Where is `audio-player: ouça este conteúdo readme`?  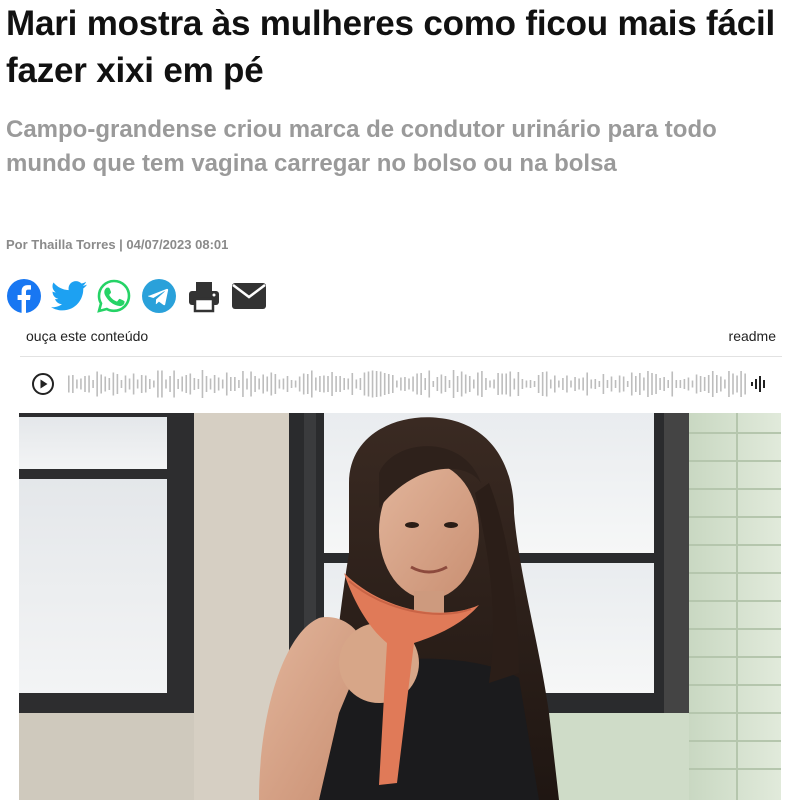
audio-player: ouça este conteúdo readme is located at coordinates (401, 364).